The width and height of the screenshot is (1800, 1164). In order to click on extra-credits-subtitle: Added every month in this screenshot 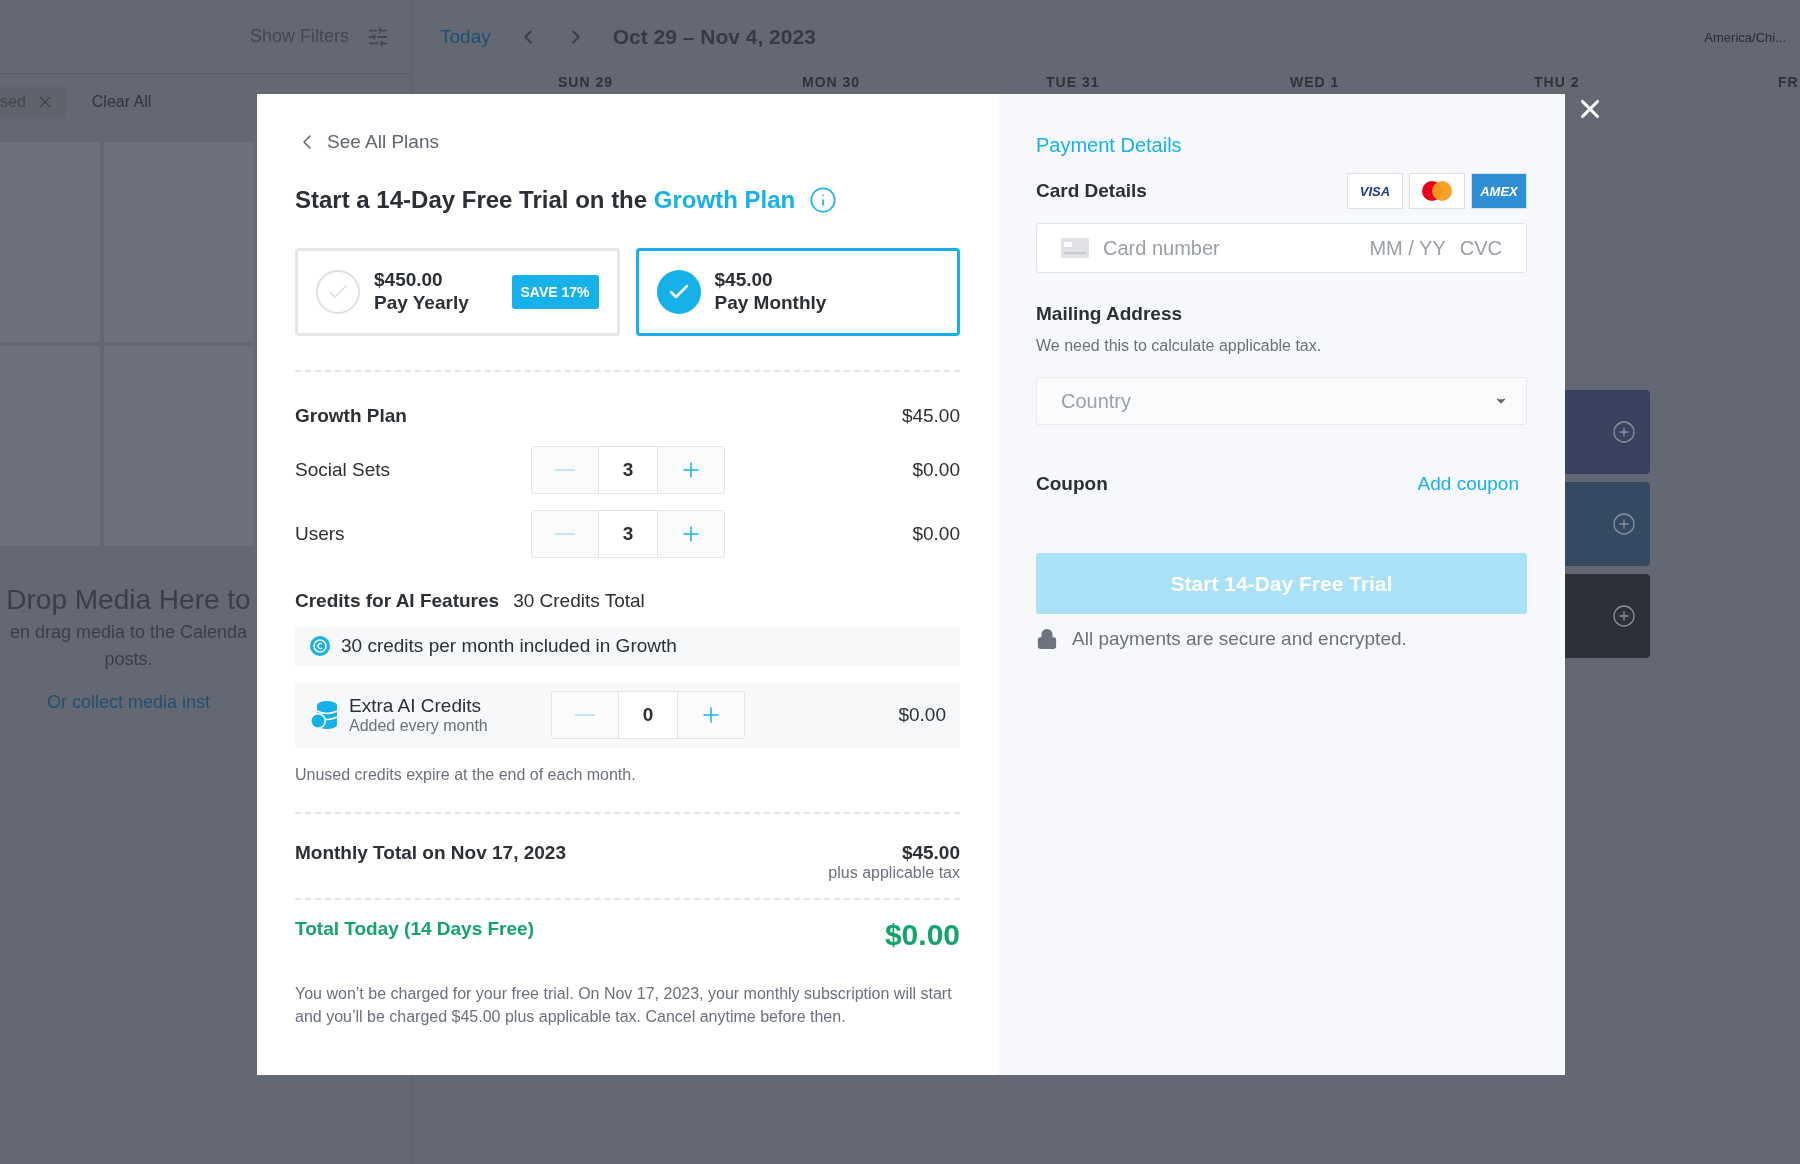, I will do `click(419, 726)`.